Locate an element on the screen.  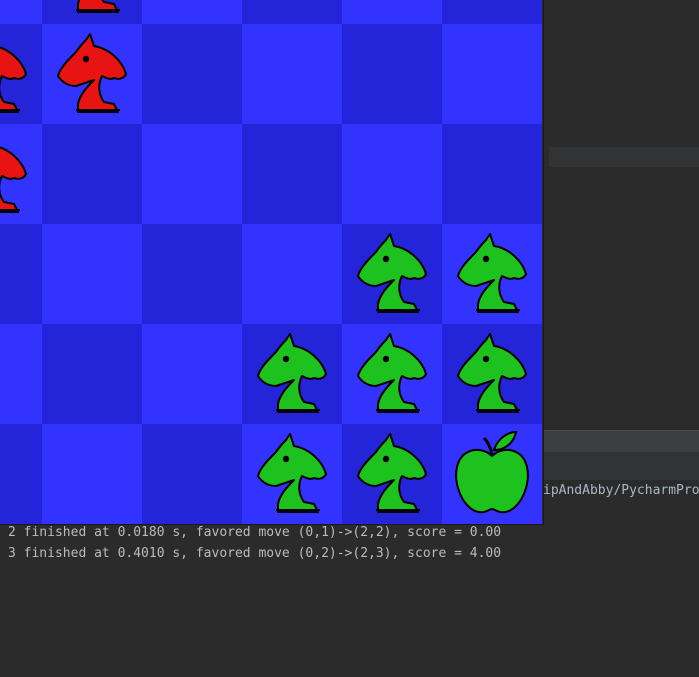
run-config-bar is located at coordinates (621, 466).